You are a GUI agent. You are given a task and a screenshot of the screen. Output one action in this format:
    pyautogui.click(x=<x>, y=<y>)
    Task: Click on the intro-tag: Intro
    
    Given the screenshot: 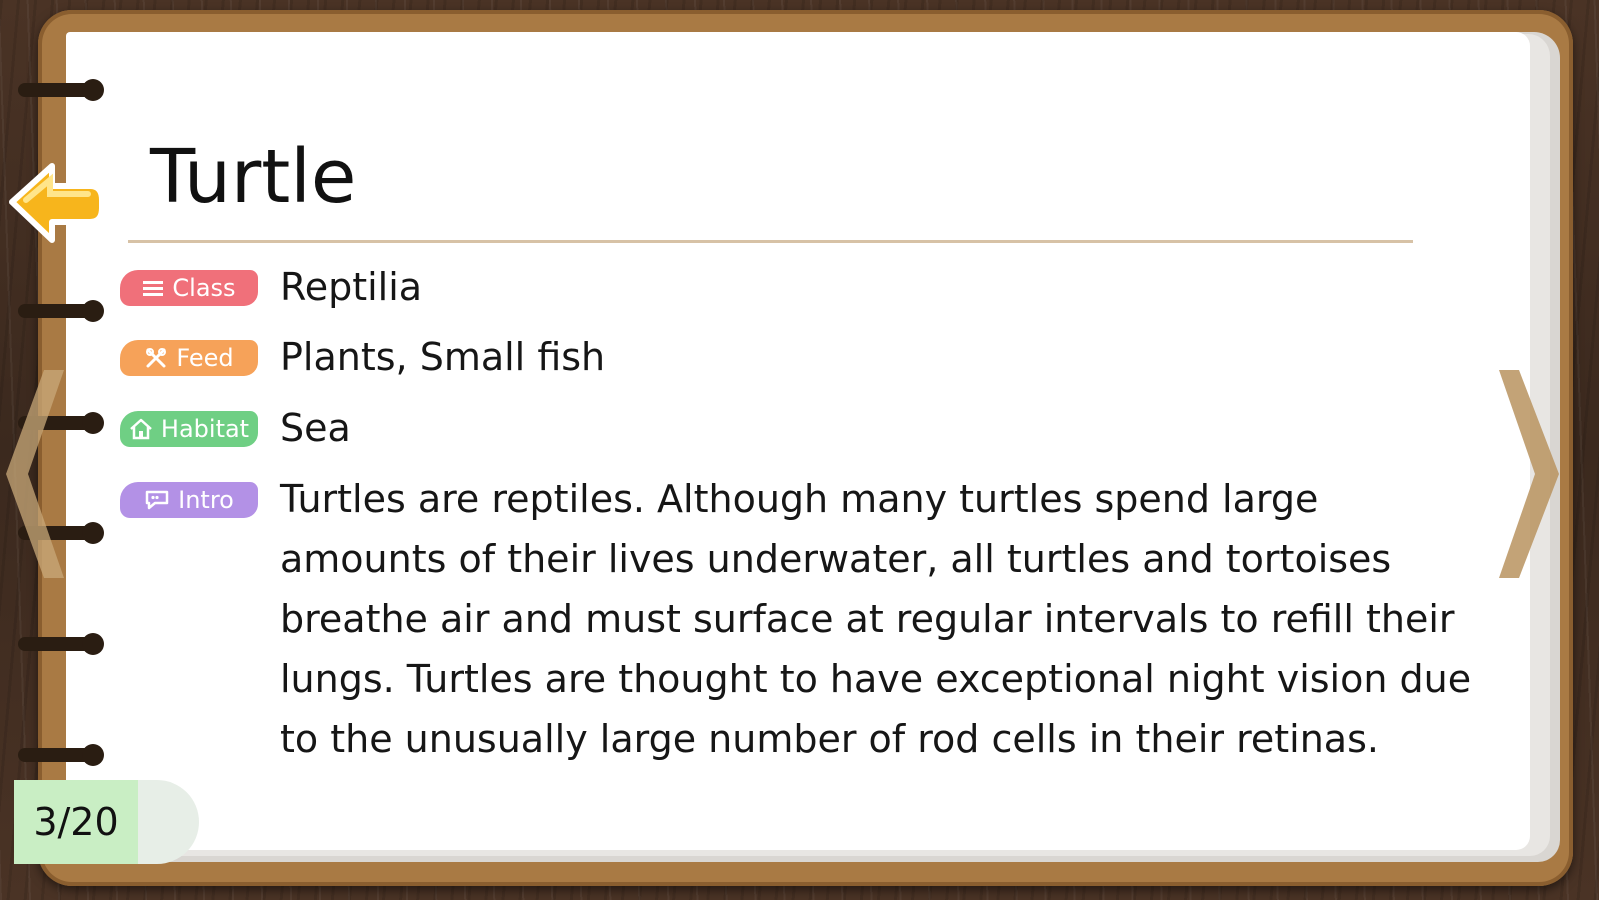 What is the action you would take?
    pyautogui.click(x=189, y=500)
    